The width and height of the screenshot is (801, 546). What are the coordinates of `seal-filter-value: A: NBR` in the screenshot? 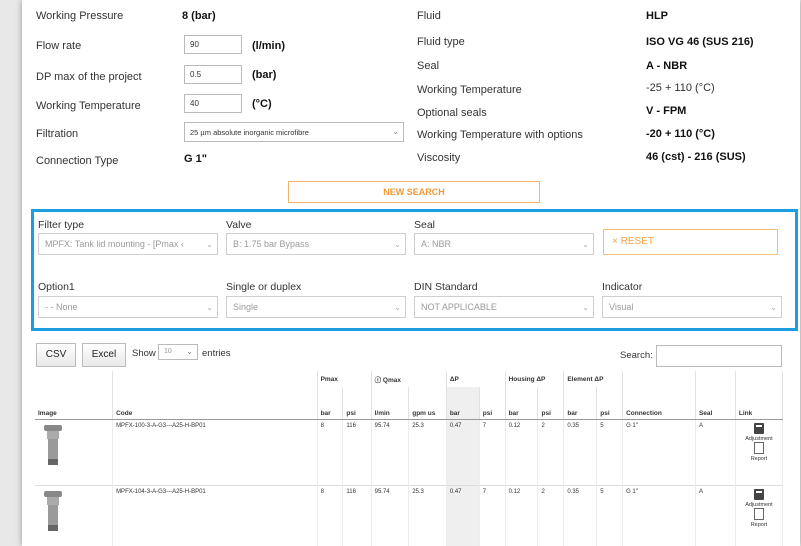 It's located at (436, 244).